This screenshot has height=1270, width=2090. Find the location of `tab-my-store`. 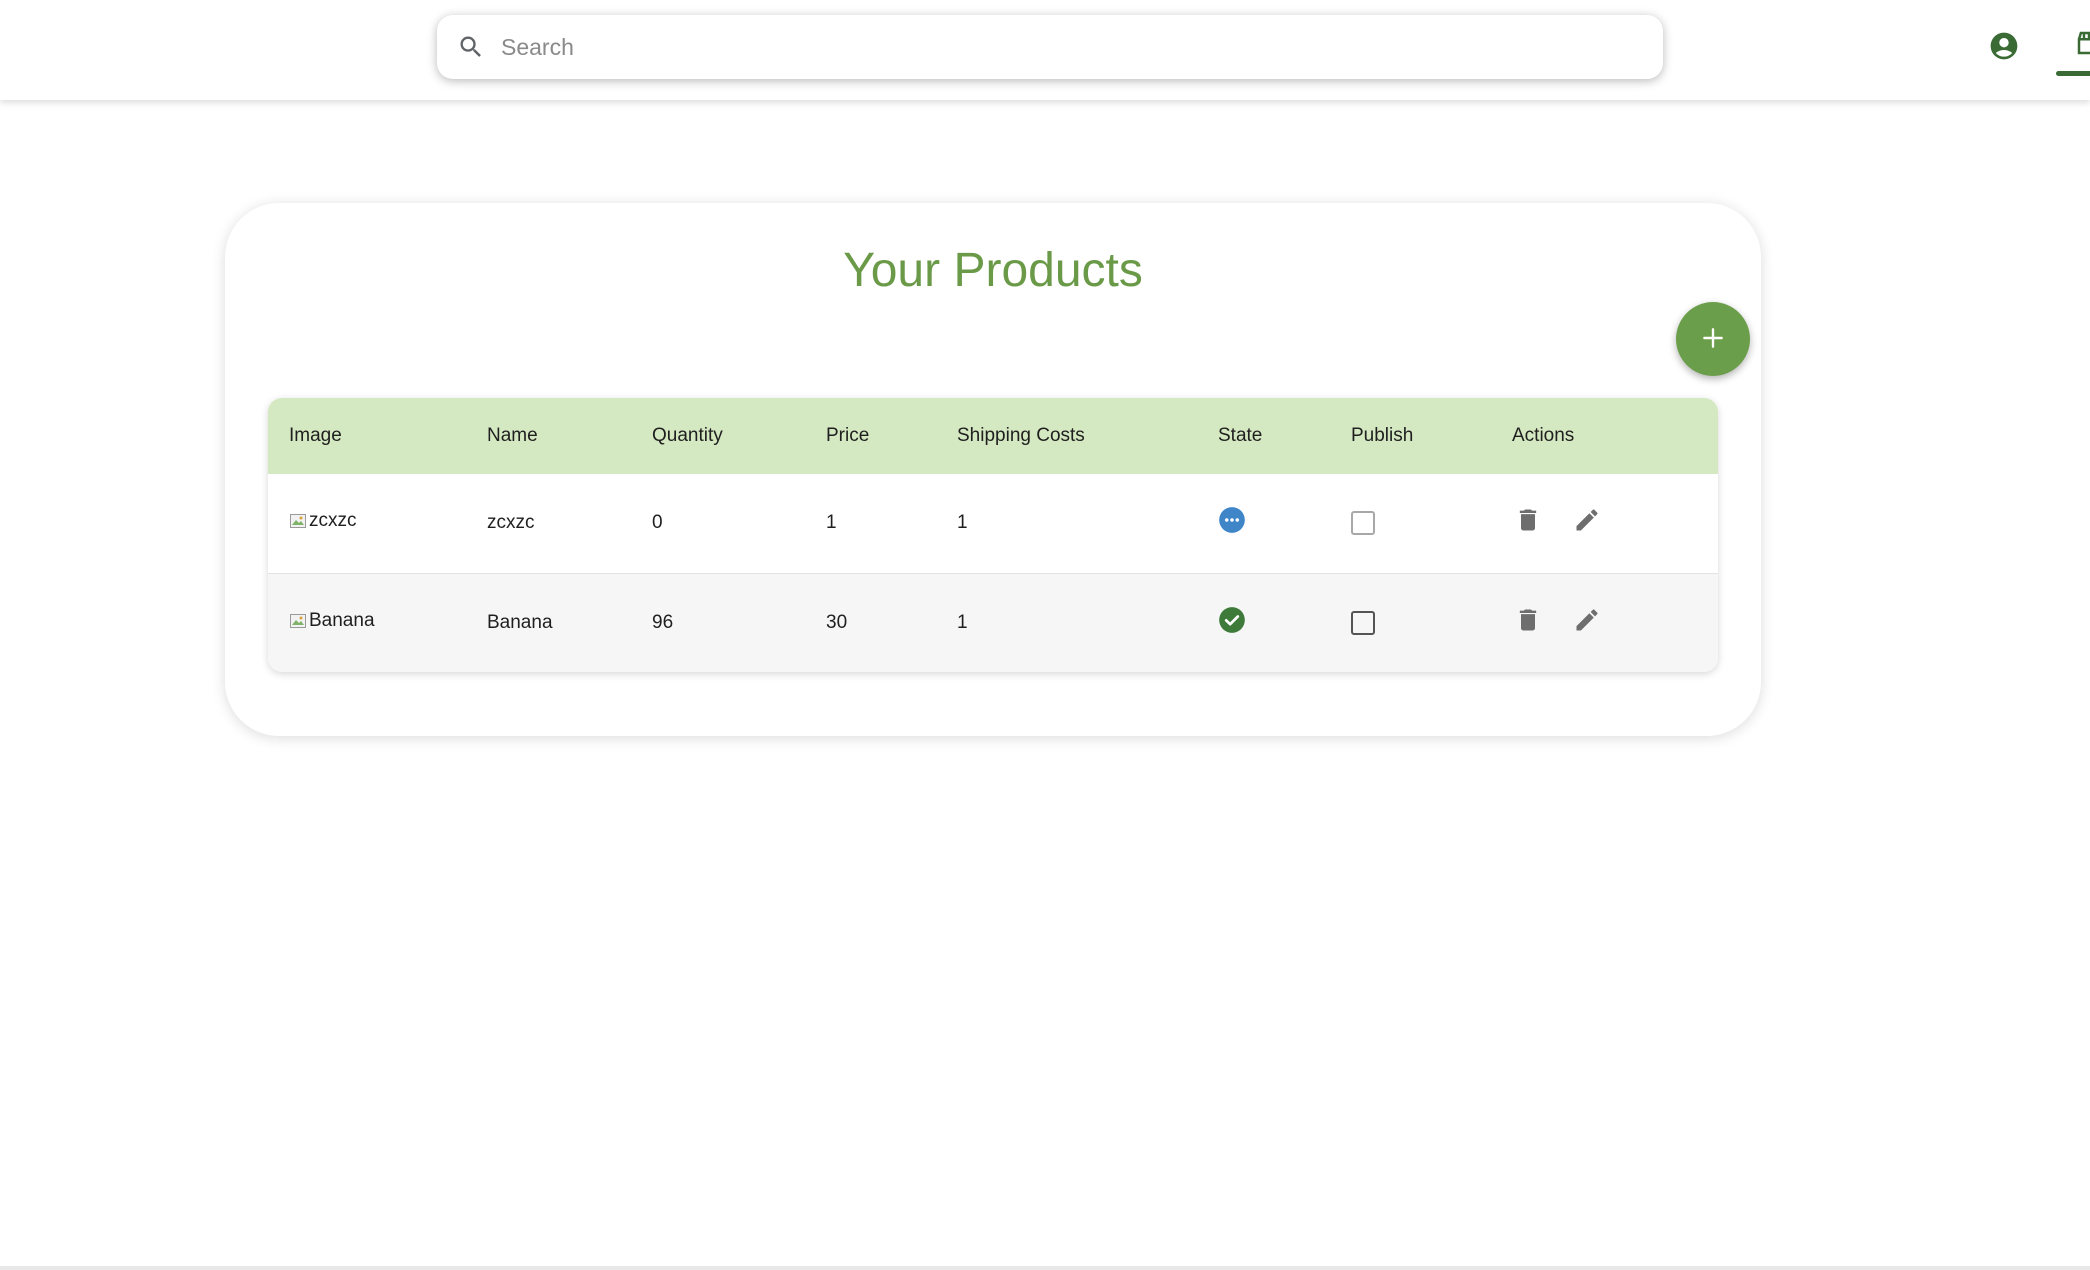

tab-my-store is located at coordinates (2072, 39).